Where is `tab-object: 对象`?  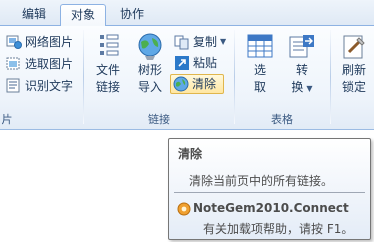 tab-object: 对象 is located at coordinates (83, 15).